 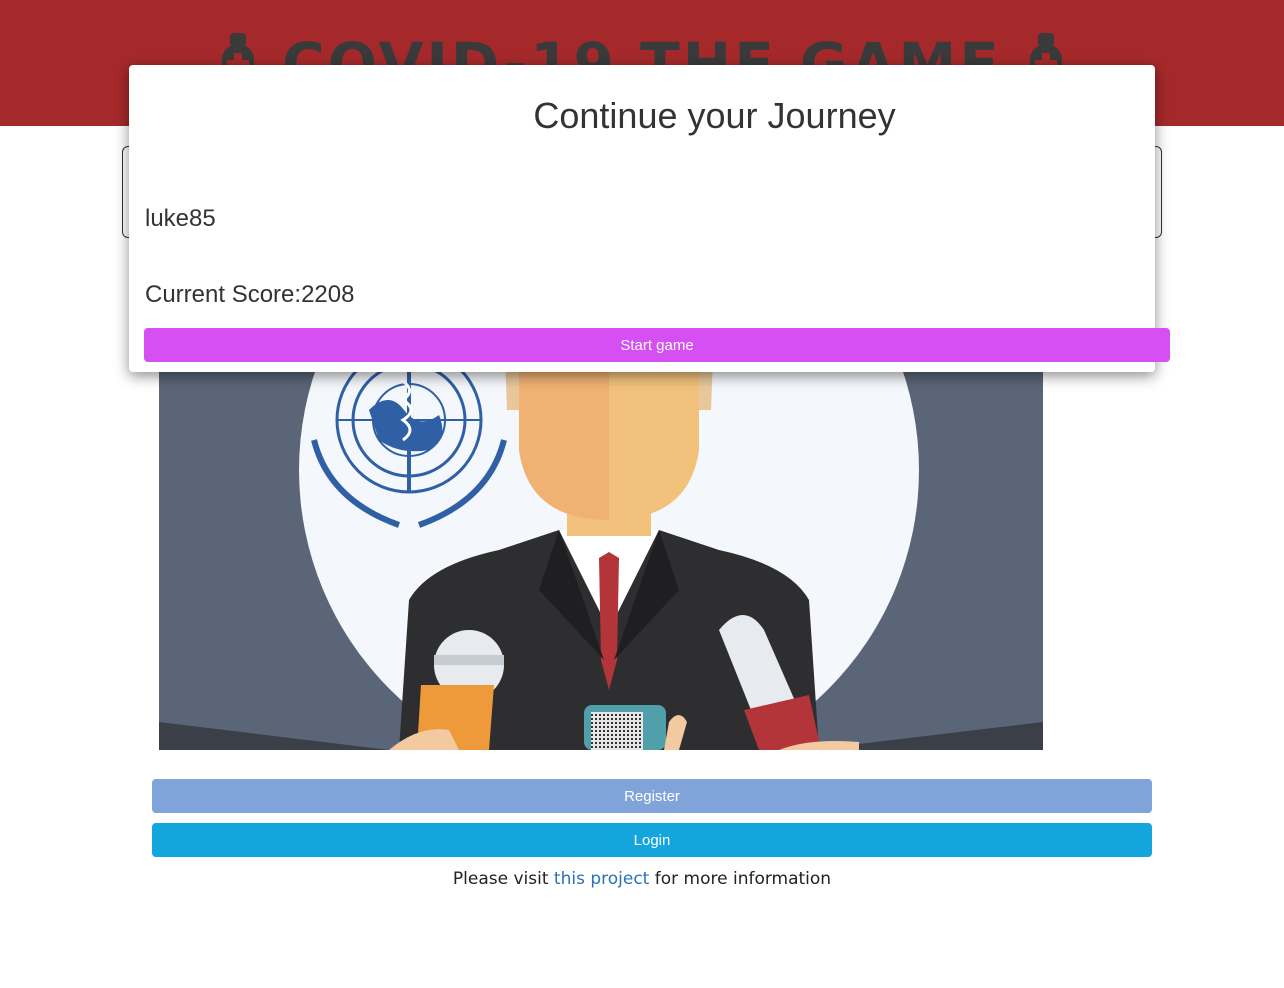 I want to click on score-value: 2208, so click(x=328, y=294).